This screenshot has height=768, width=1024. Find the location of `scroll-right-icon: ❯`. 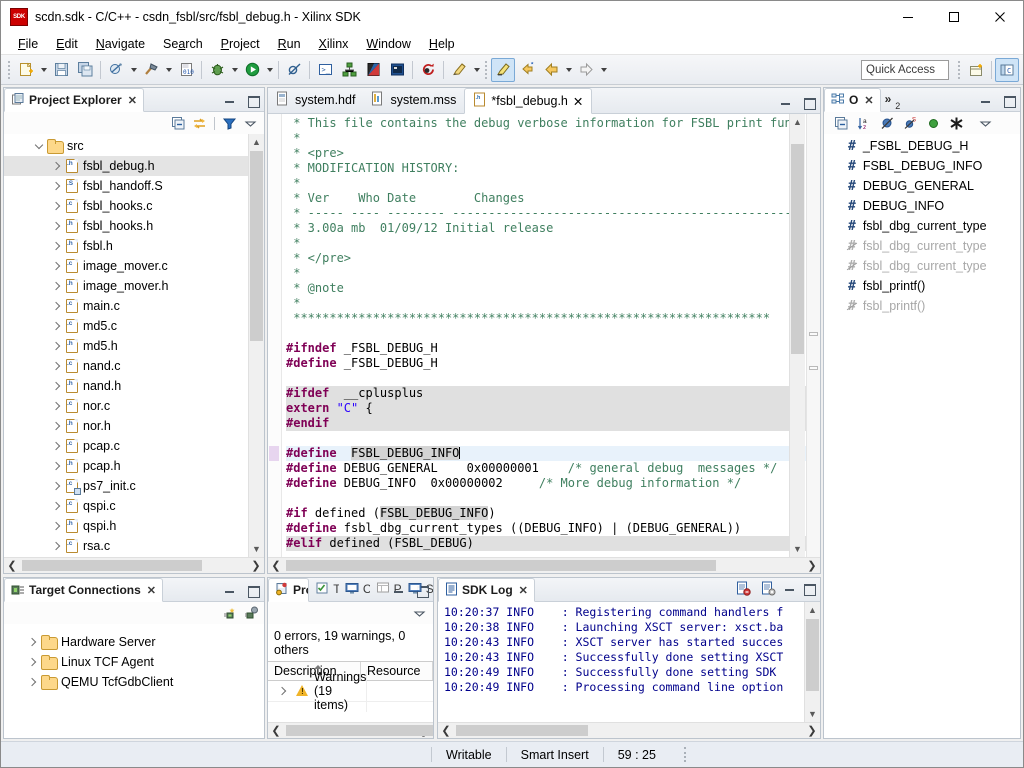

scroll-right-icon: ❯ is located at coordinates (256, 566).